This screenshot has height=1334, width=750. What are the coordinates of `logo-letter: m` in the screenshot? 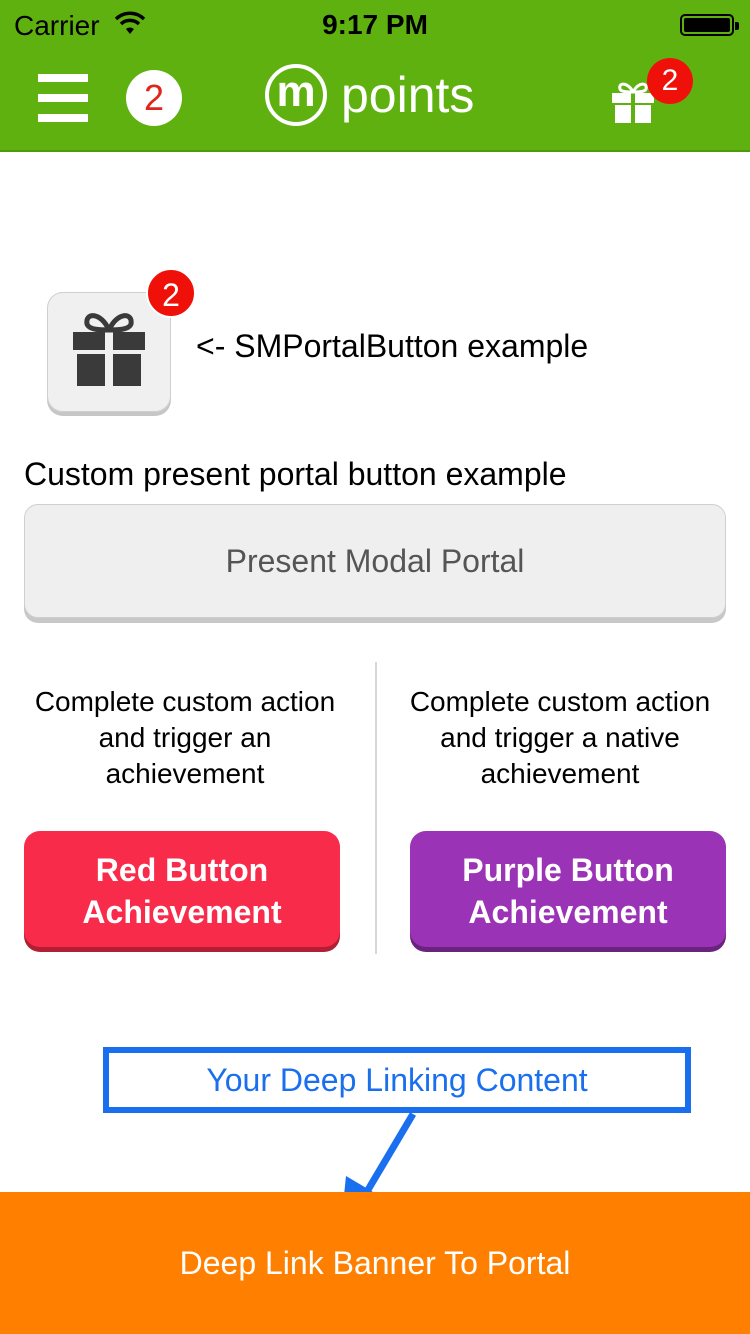 It's located at (296, 91).